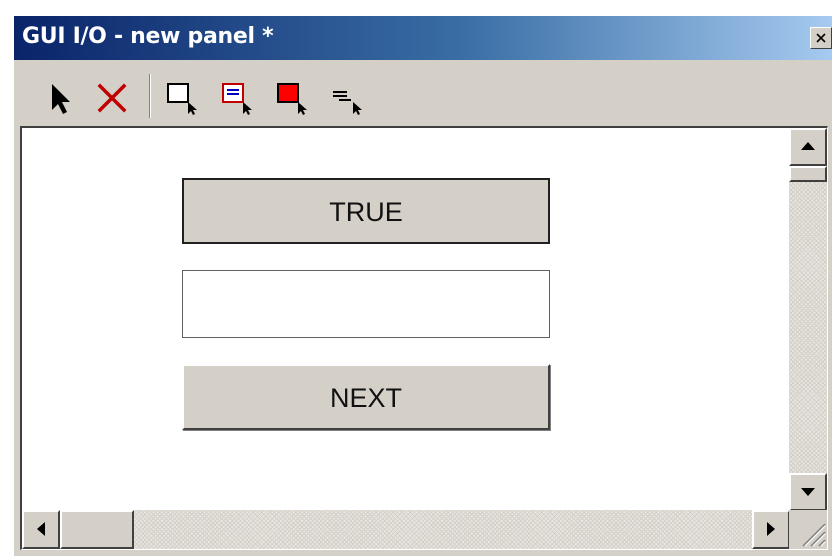 The image size is (832, 556). I want to click on scroll-right-button, so click(771, 529).